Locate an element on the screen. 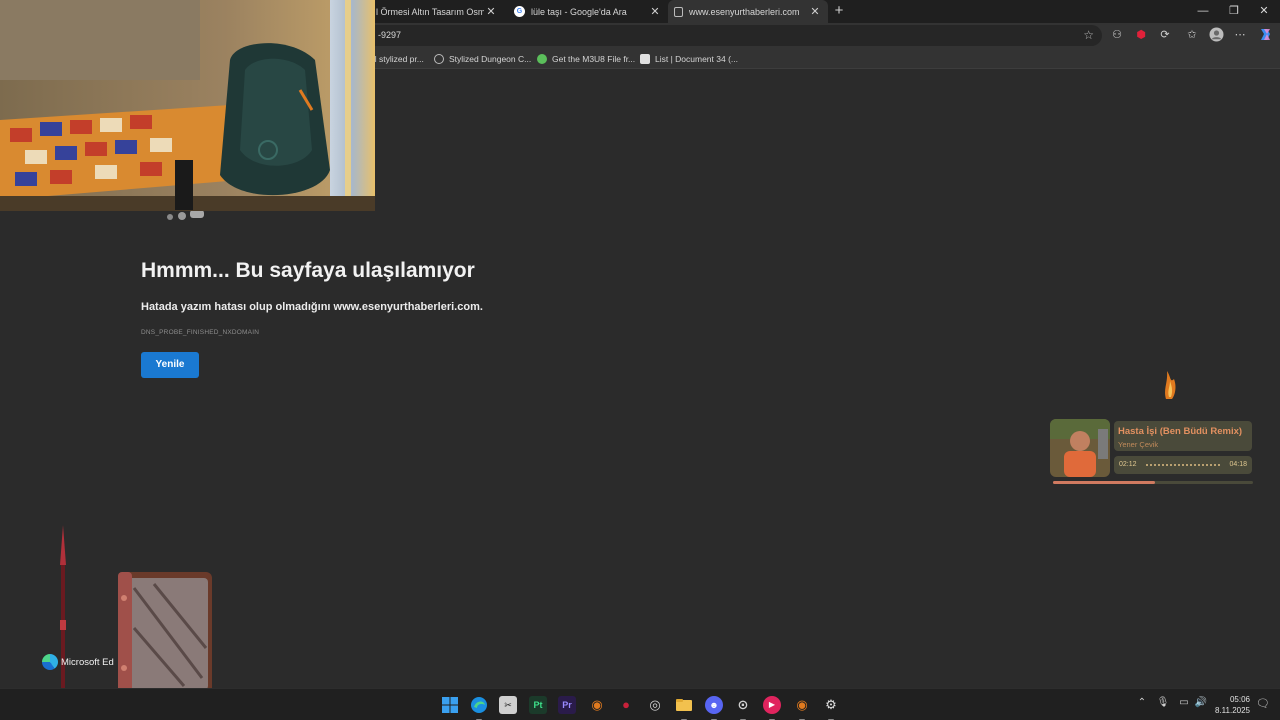  tab-esenyurthaberleri: www.esenyurthaberleri.com ✕ is located at coordinates (748, 11).